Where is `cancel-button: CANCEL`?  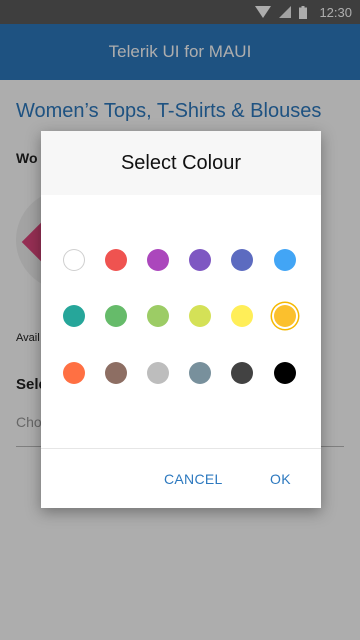 cancel-button: CANCEL is located at coordinates (193, 479).